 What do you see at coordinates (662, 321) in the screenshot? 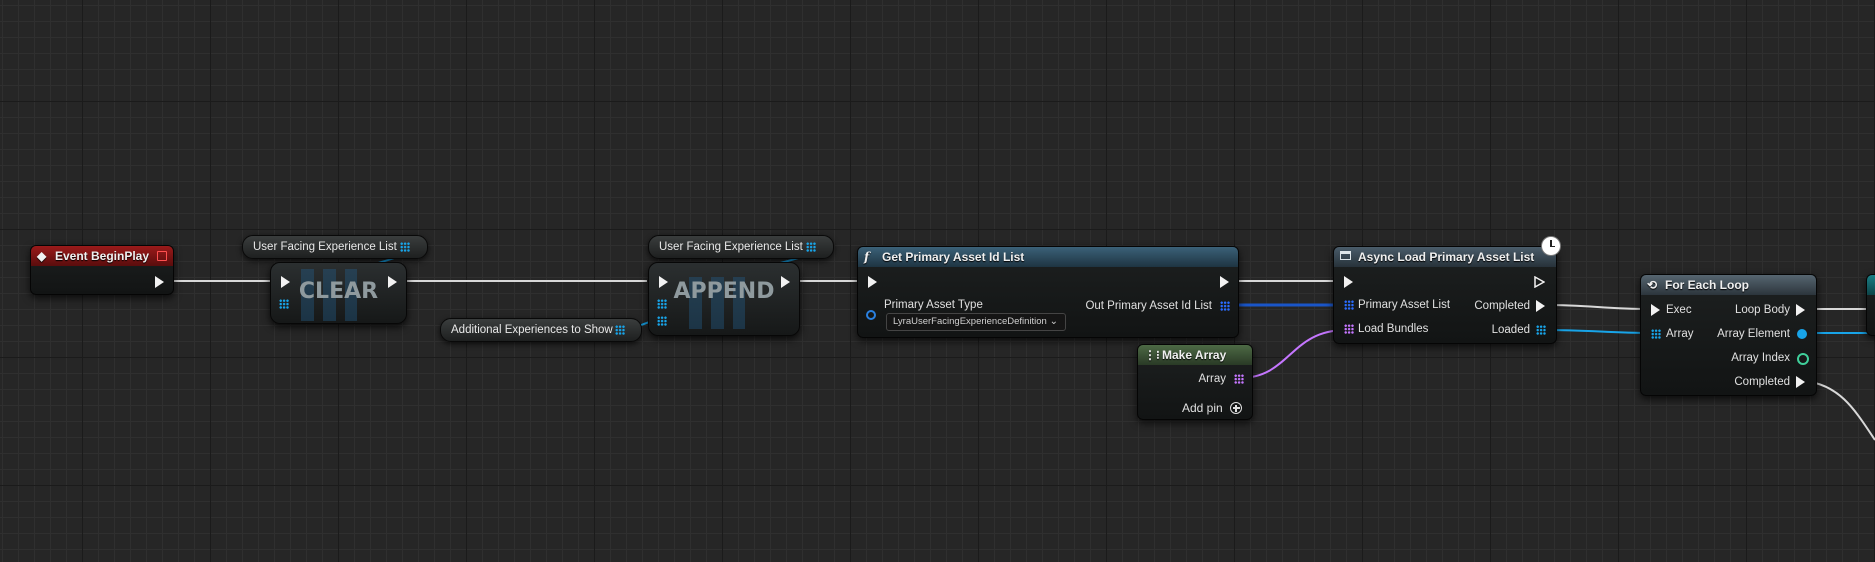
I see `append-source-array-pin` at bounding box center [662, 321].